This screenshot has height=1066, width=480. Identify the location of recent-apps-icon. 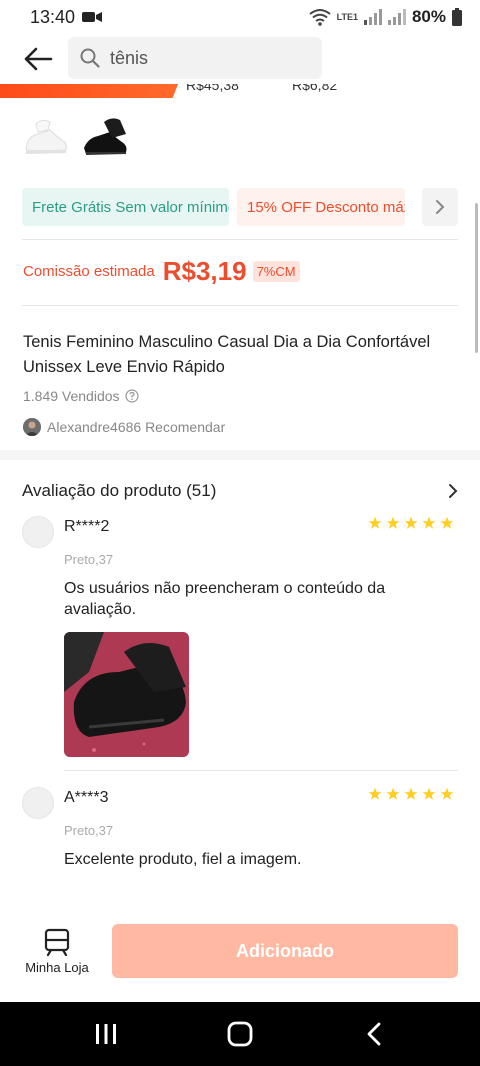
(106, 1034).